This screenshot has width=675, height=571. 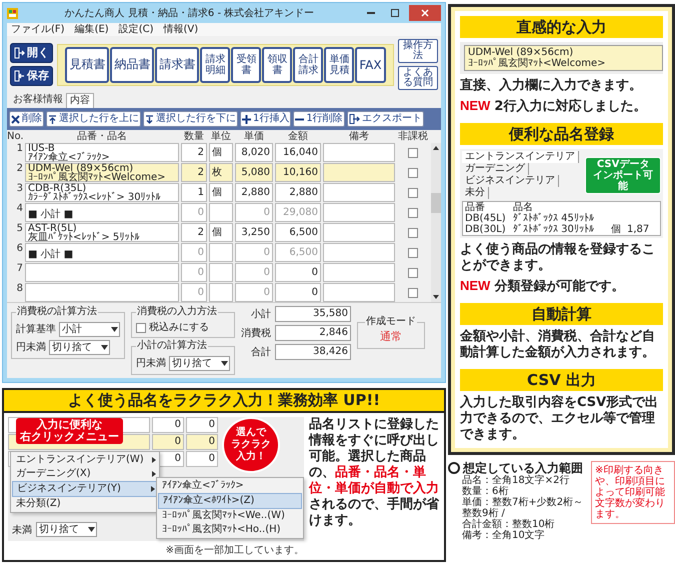 I want to click on menu-item: ﾖｰﾛｯﾊﾟ風玄関ﾏｯﾄ<We..(W), so click(x=230, y=516).